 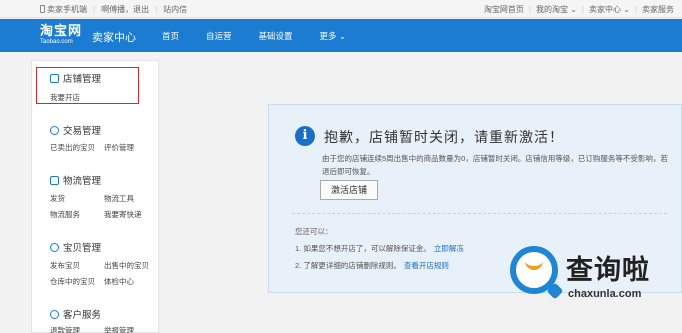 I want to click on logout-link: 啊傅播，退出, so click(x=125, y=9).